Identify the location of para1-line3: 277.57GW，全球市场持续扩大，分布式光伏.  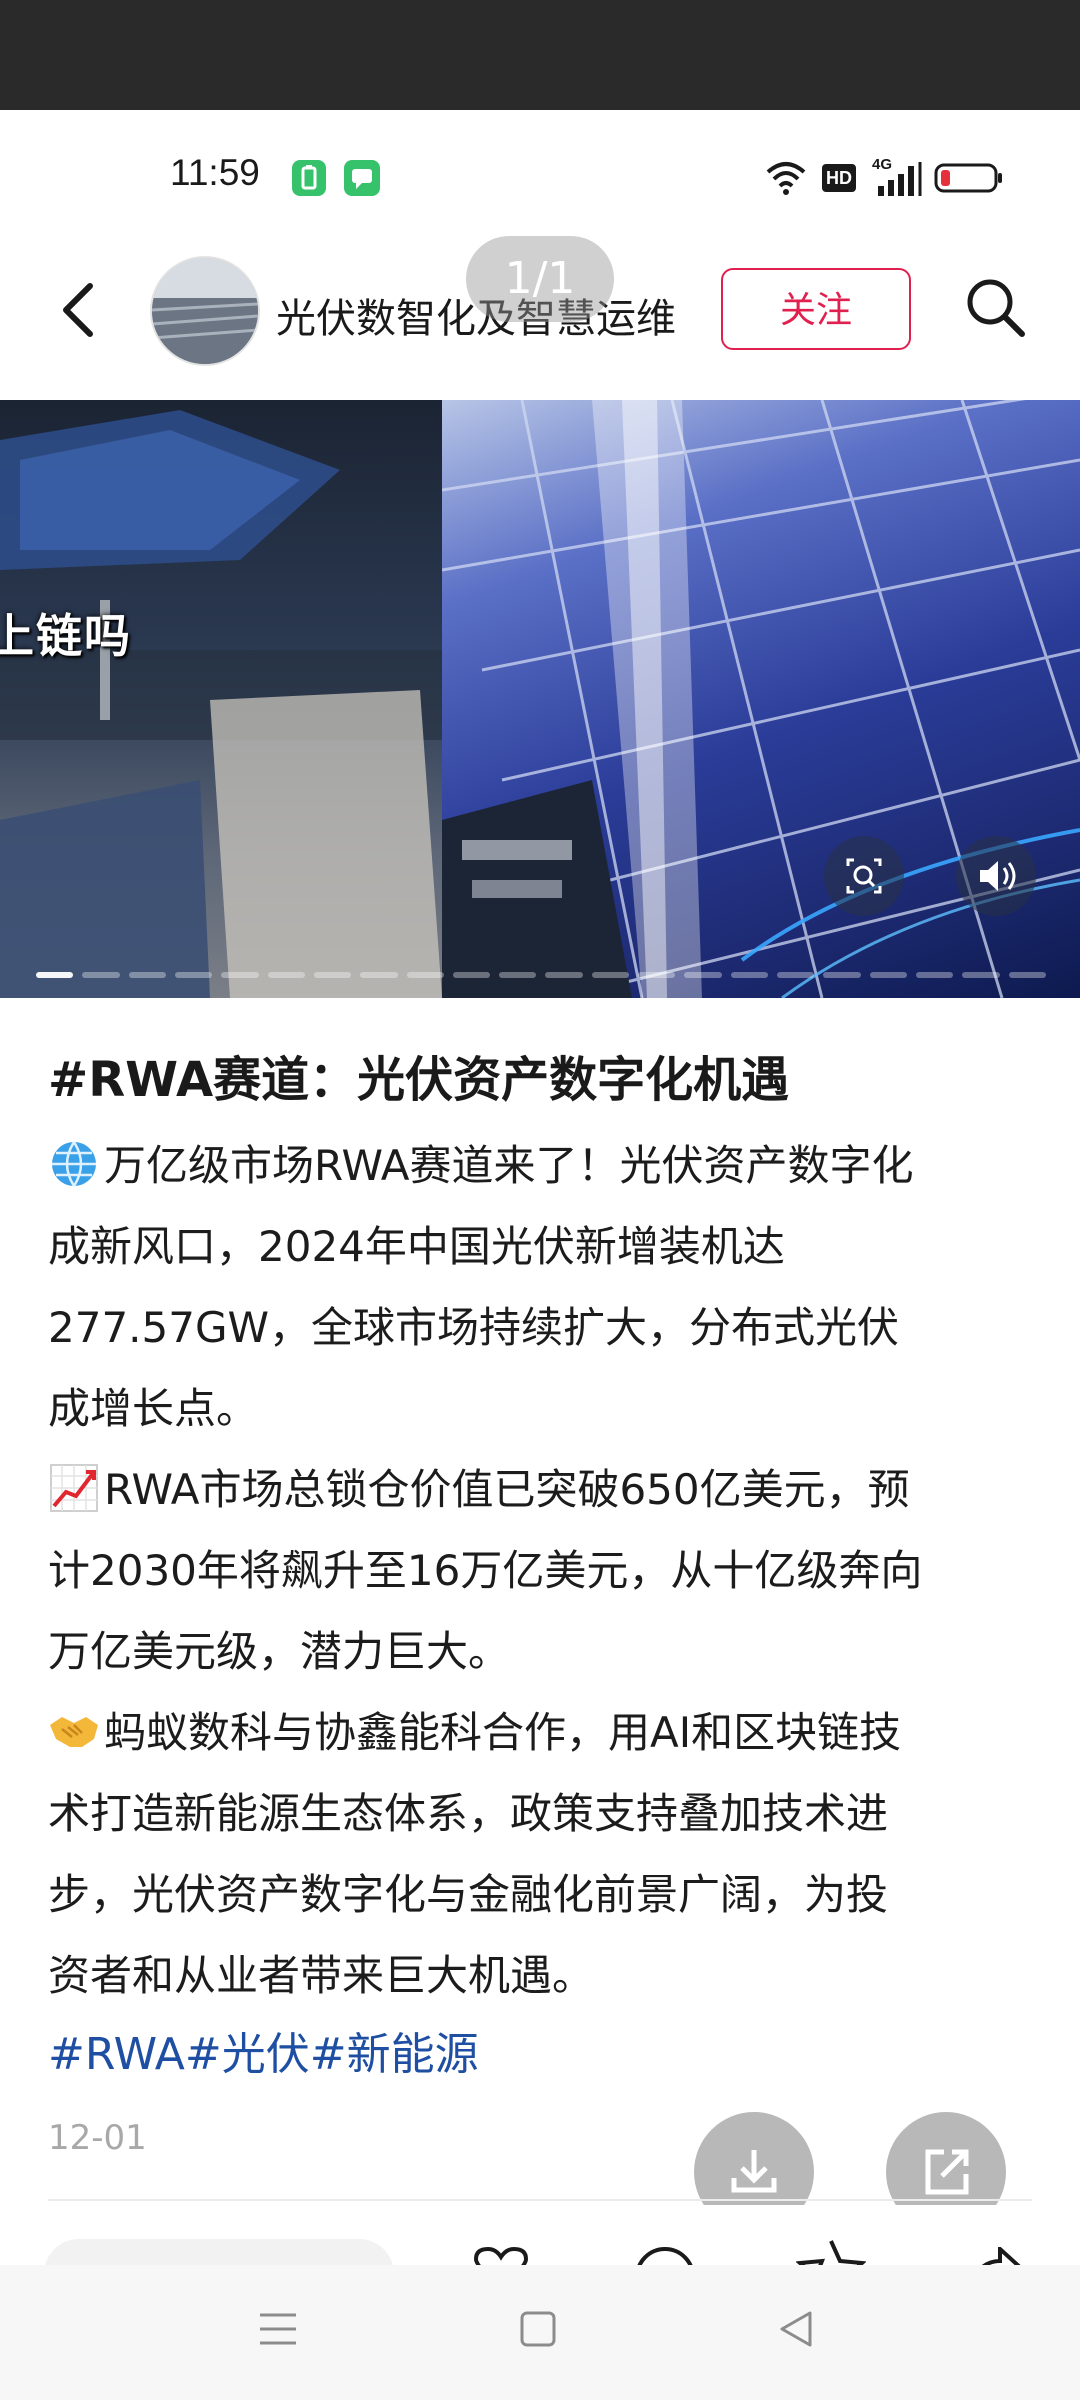
(474, 1327).